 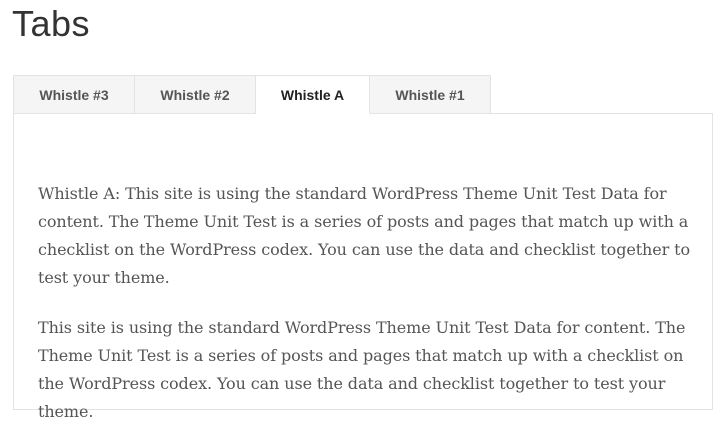 What do you see at coordinates (313, 94) in the screenshot?
I see `tab-whistle-a: Whistle A` at bounding box center [313, 94].